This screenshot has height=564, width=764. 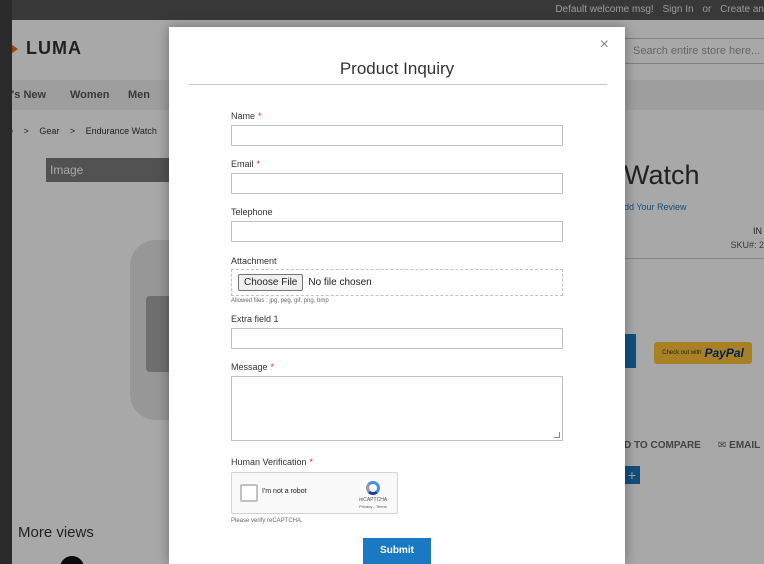 What do you see at coordinates (397, 551) in the screenshot?
I see `submit-button: Submit` at bounding box center [397, 551].